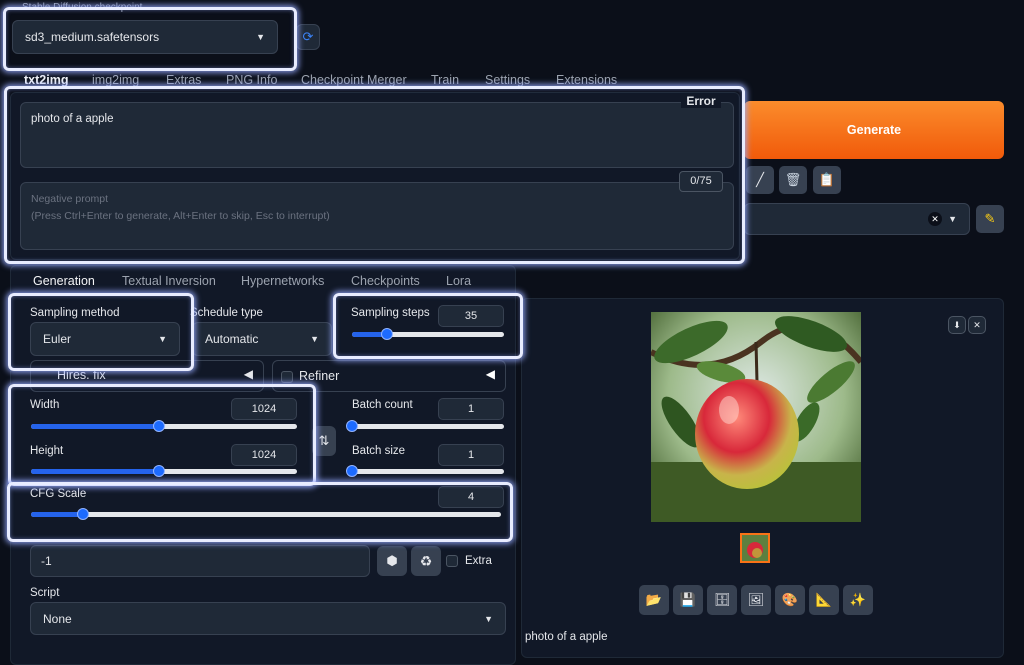  Describe the element at coordinates (268, 618) in the screenshot. I see `script-dropdown: None ▼` at that location.